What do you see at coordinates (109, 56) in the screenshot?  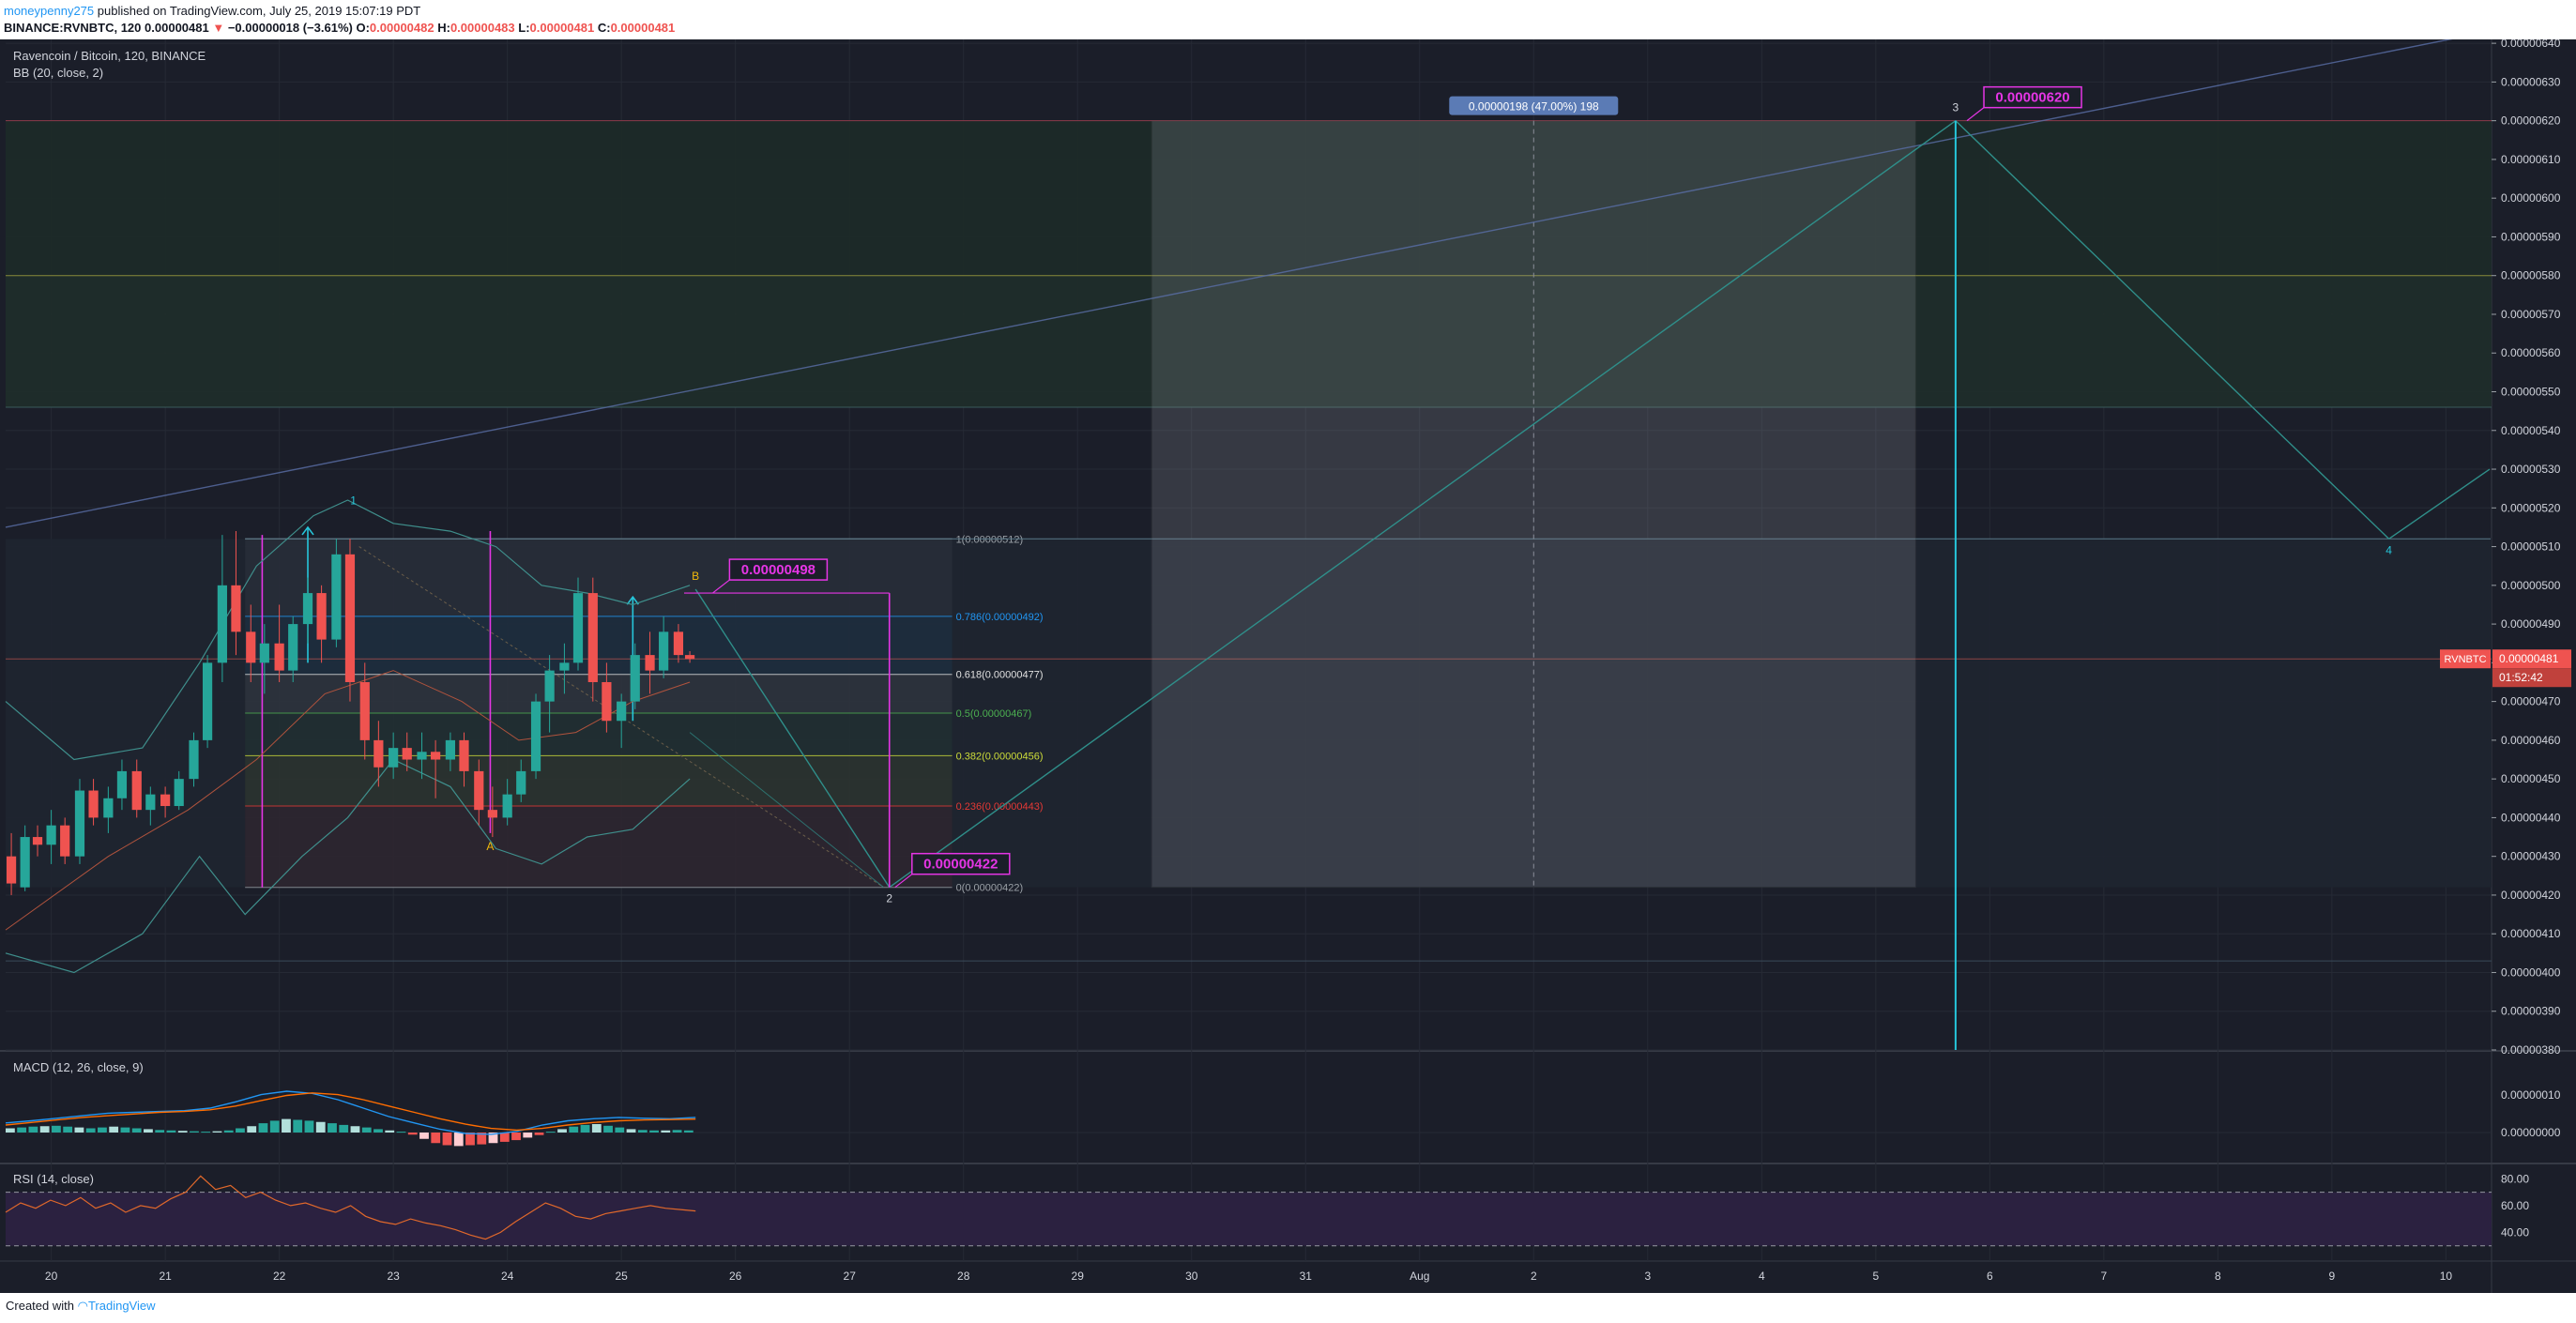 I see `chart-title: Ravencoin / Bitcoin, 120, BINANCE` at bounding box center [109, 56].